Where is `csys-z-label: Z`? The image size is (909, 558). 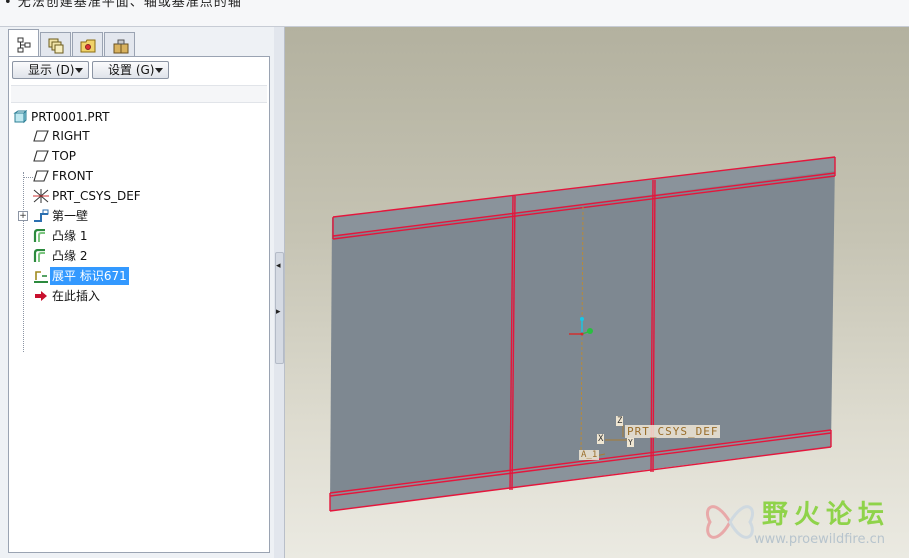
csys-z-label: Z is located at coordinates (620, 421).